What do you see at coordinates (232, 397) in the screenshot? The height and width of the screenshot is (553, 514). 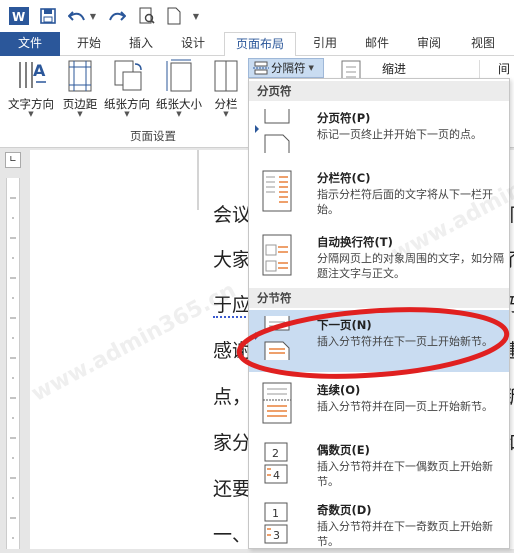 I see `doc-line-5: 点，` at bounding box center [232, 397].